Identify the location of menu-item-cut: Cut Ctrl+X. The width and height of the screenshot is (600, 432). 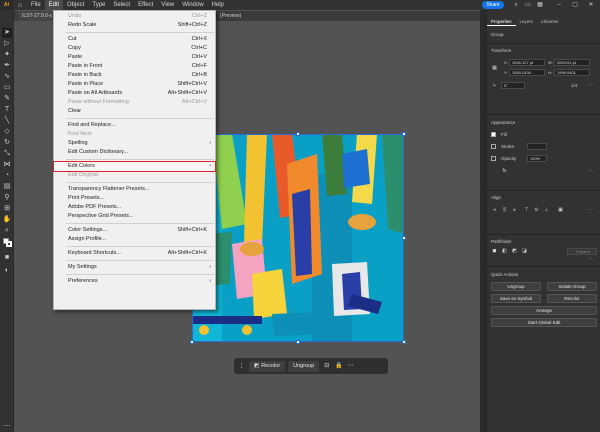
(134, 39).